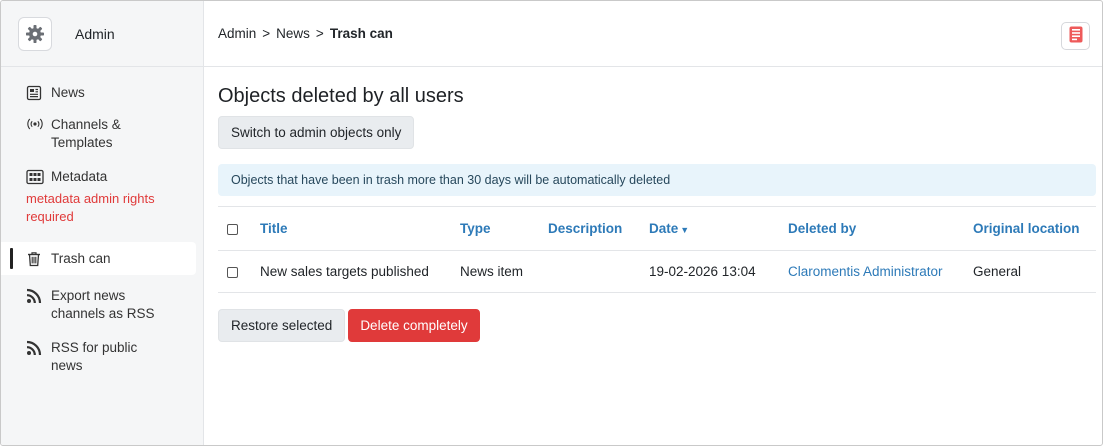 The image size is (1103, 446). Describe the element at coordinates (106, 93) in the screenshot. I see `sidebar-item-news: News` at that location.